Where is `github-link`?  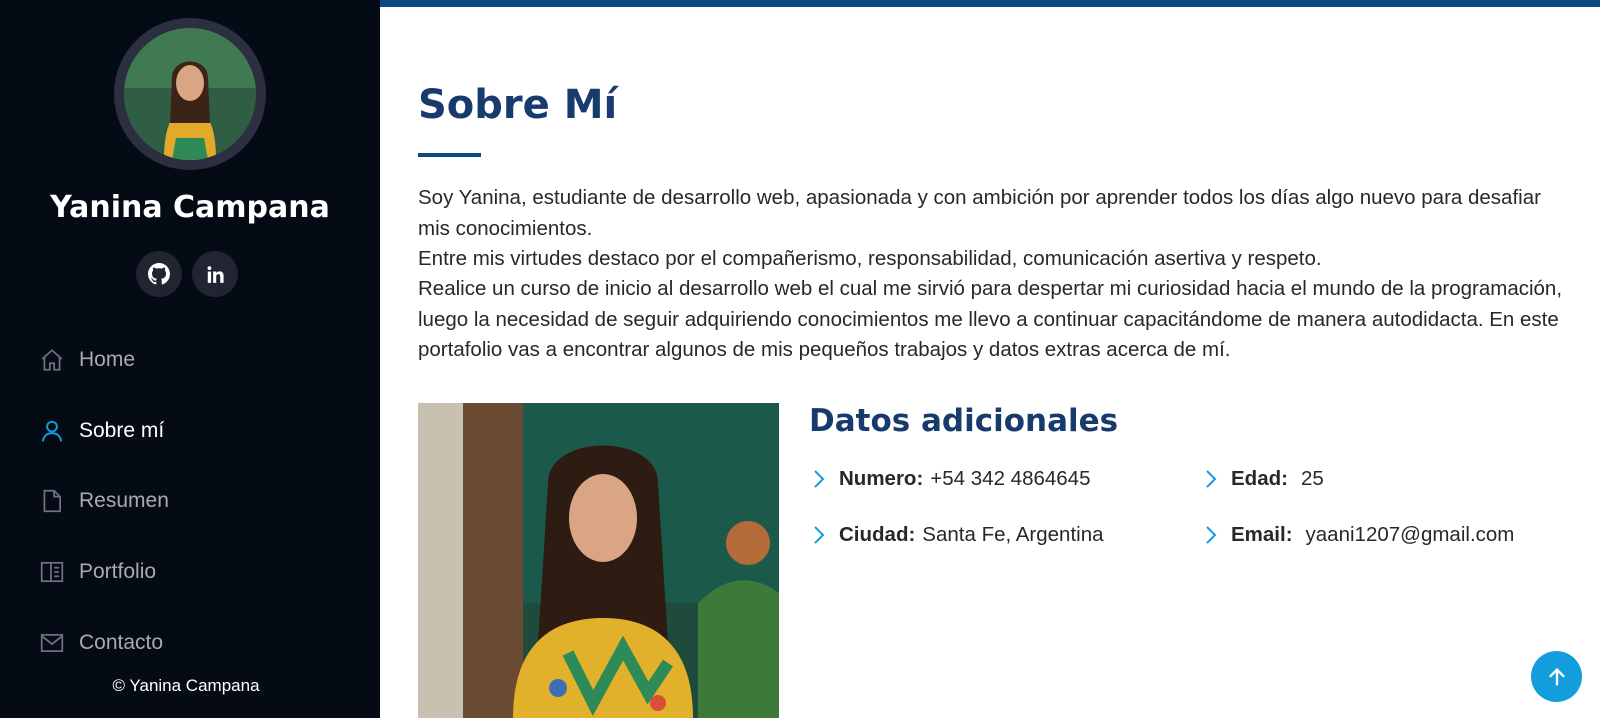 github-link is located at coordinates (159, 274).